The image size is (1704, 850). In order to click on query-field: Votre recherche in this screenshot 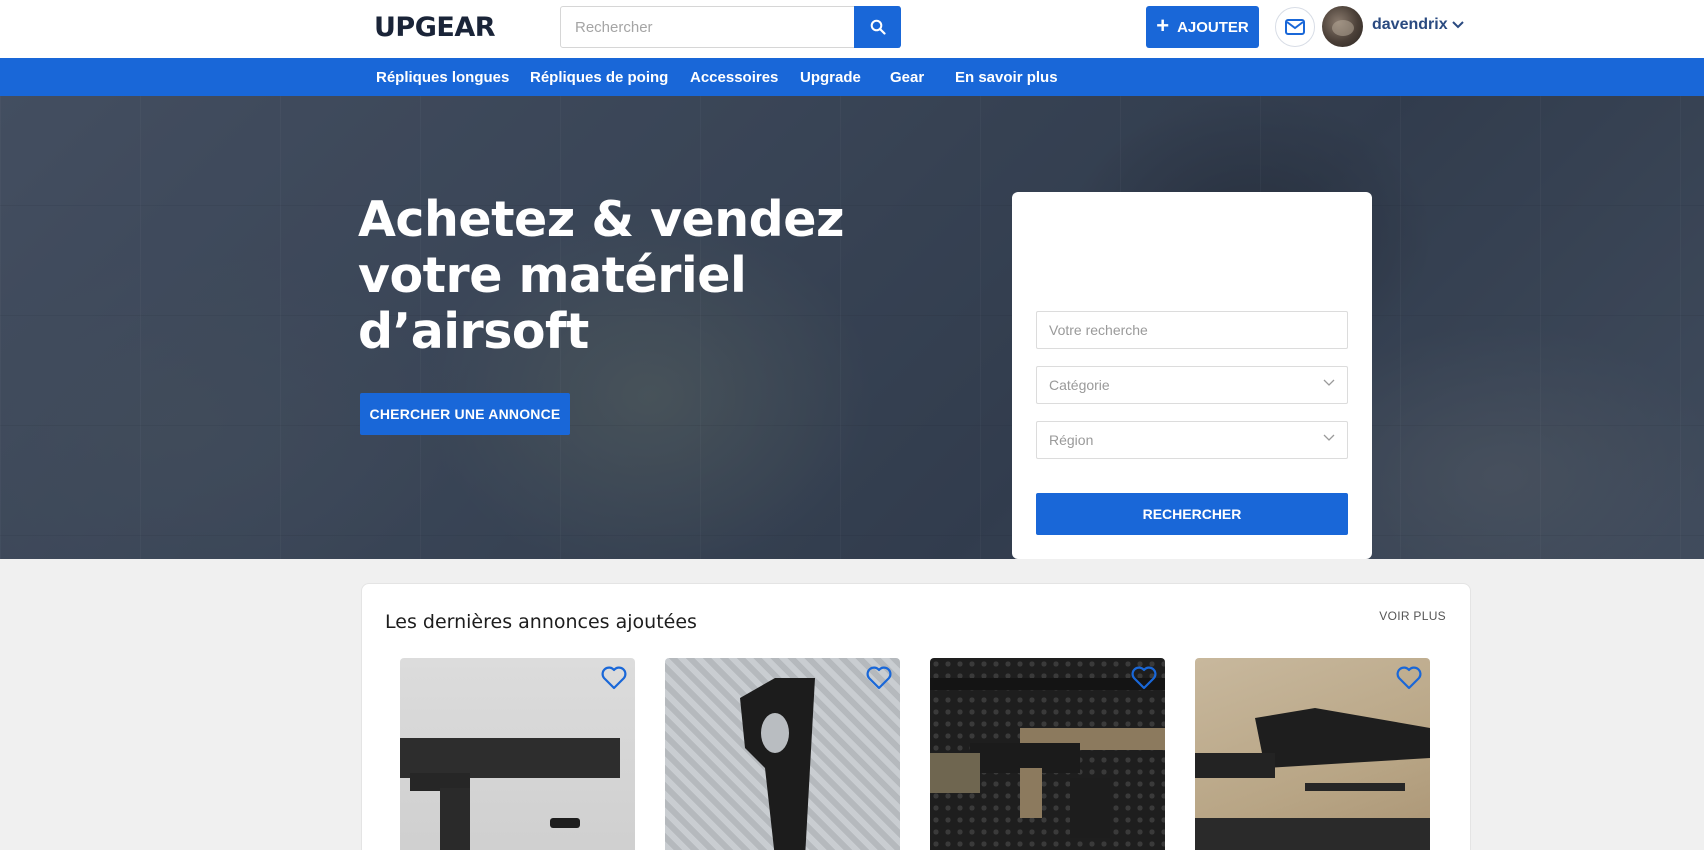, I will do `click(1192, 330)`.